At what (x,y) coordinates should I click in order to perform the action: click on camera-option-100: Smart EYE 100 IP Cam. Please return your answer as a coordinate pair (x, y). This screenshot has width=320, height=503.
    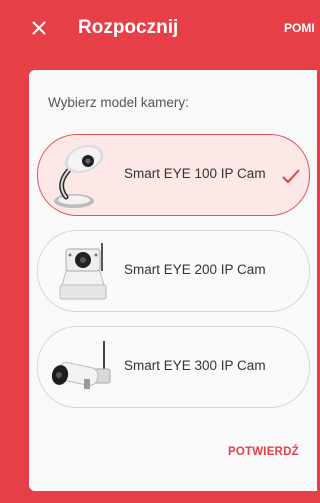
    Looking at the image, I should click on (173, 175).